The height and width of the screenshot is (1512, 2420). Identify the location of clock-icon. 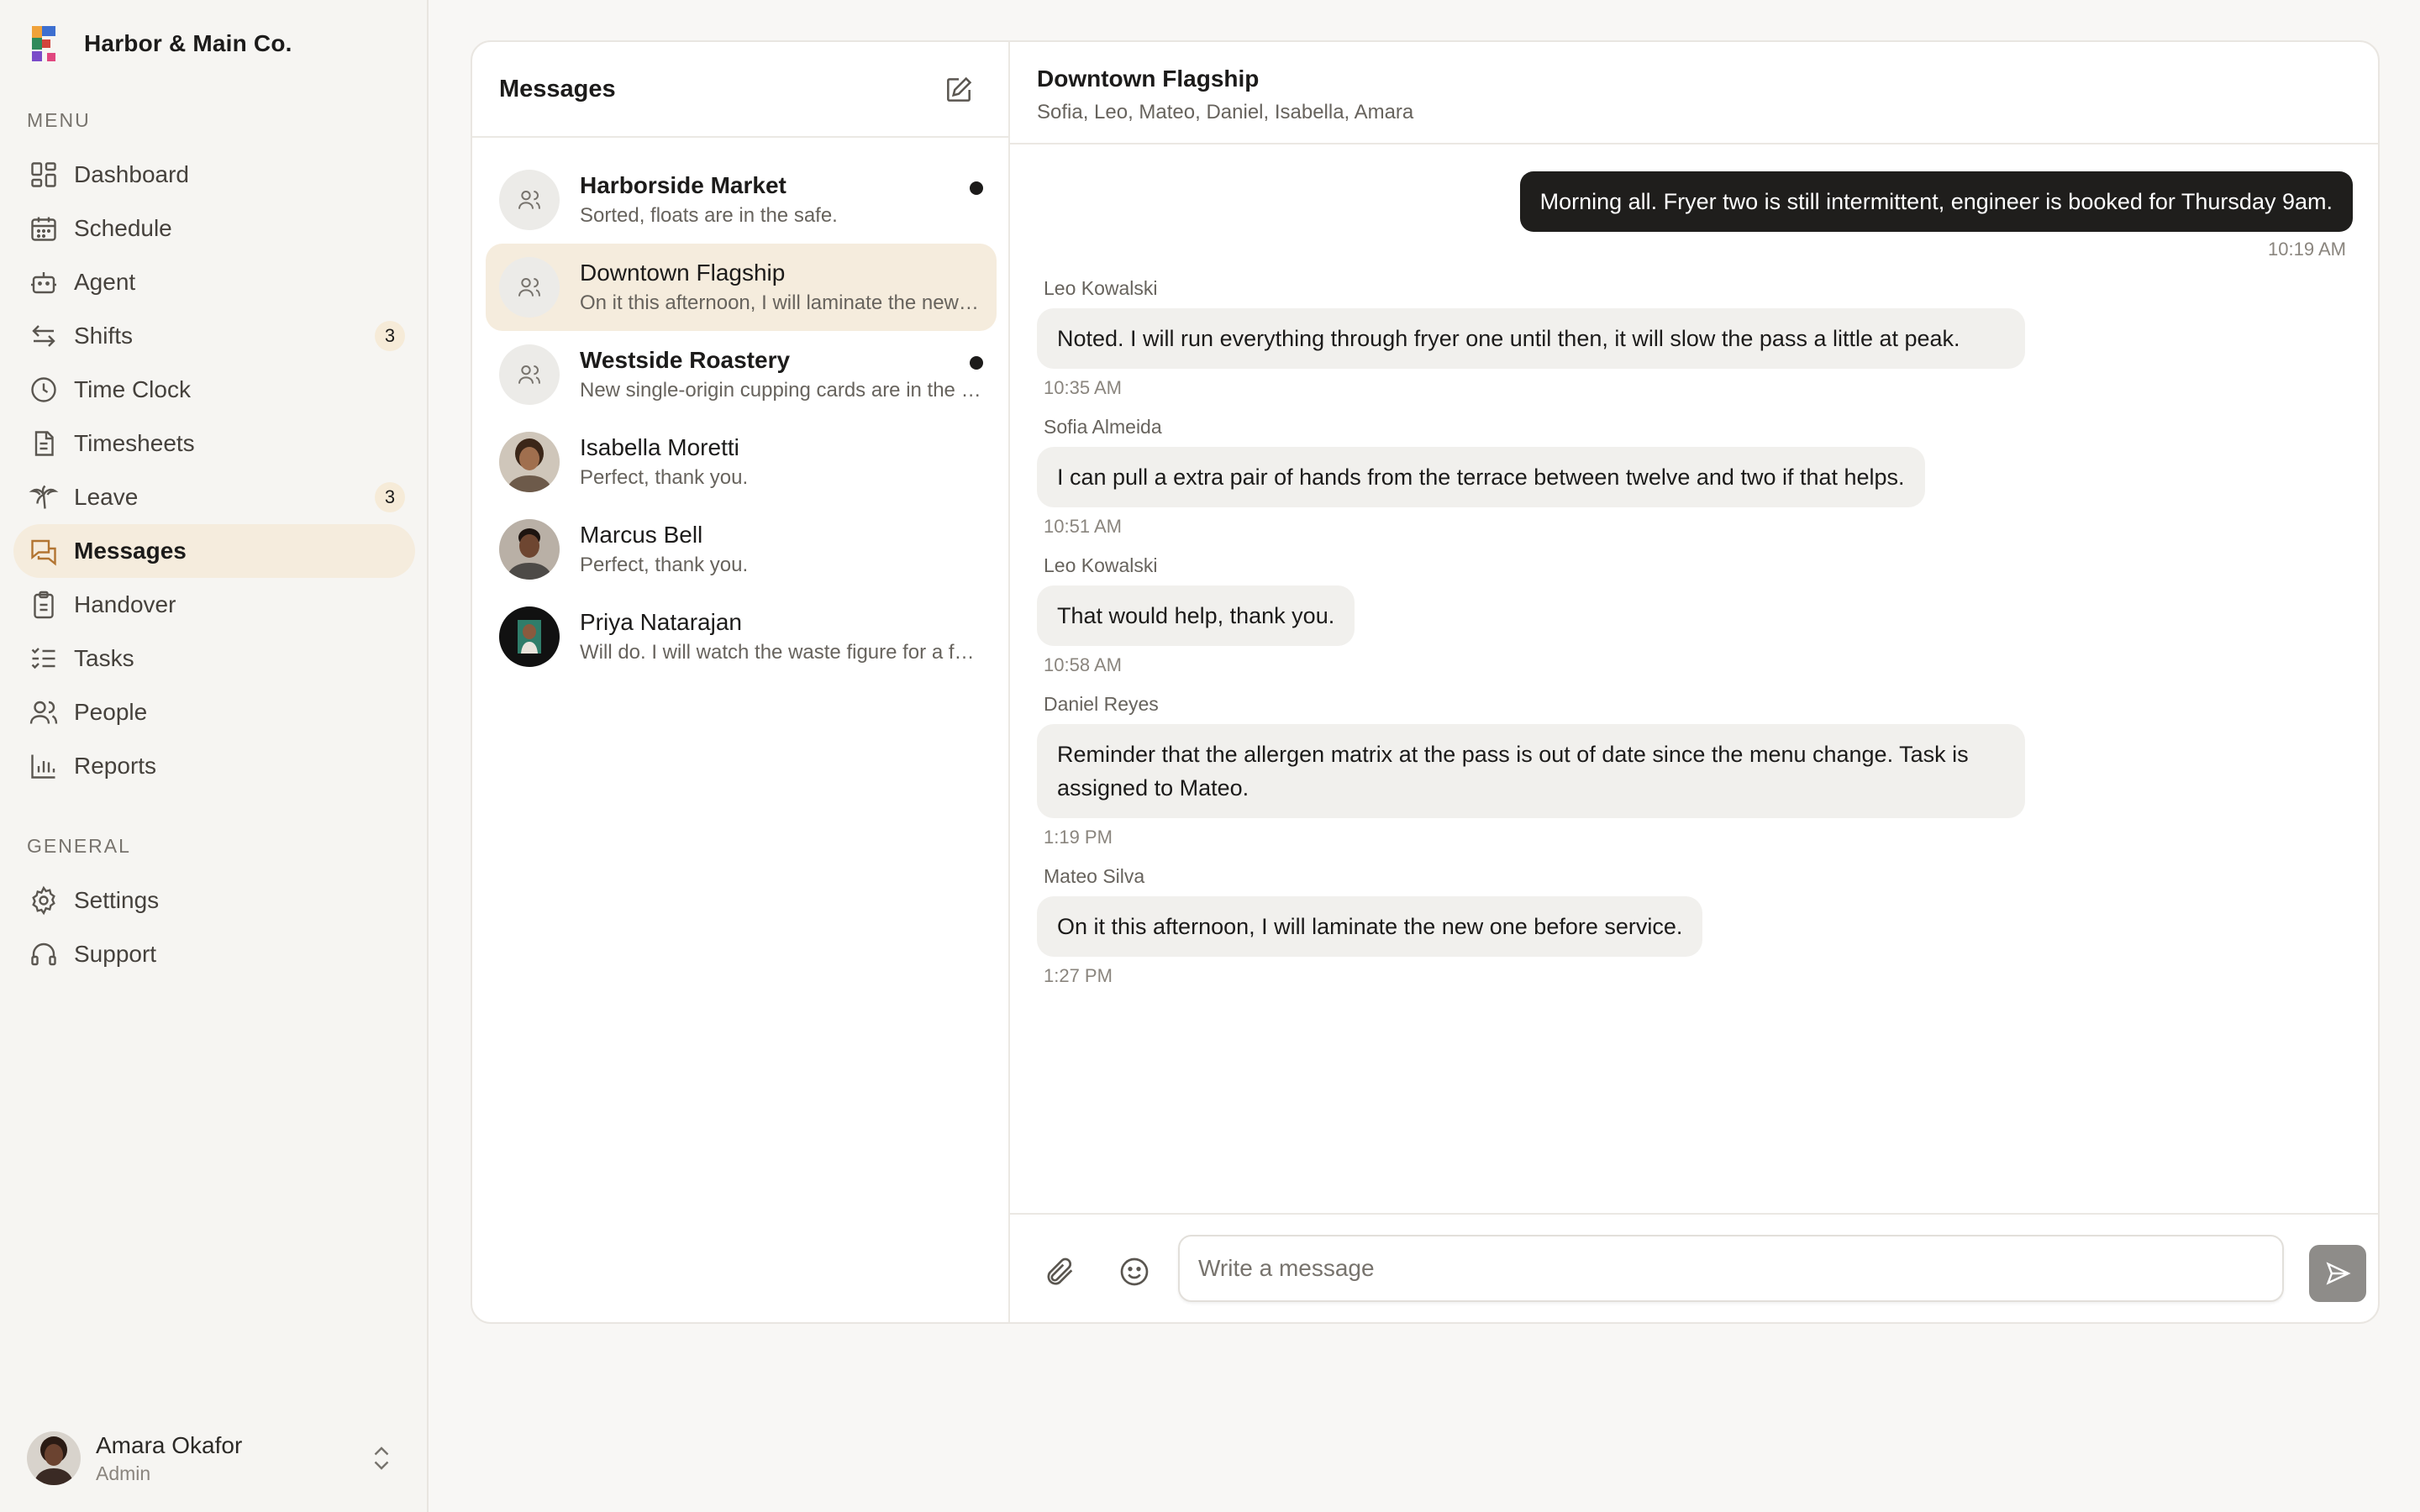
(44, 390).